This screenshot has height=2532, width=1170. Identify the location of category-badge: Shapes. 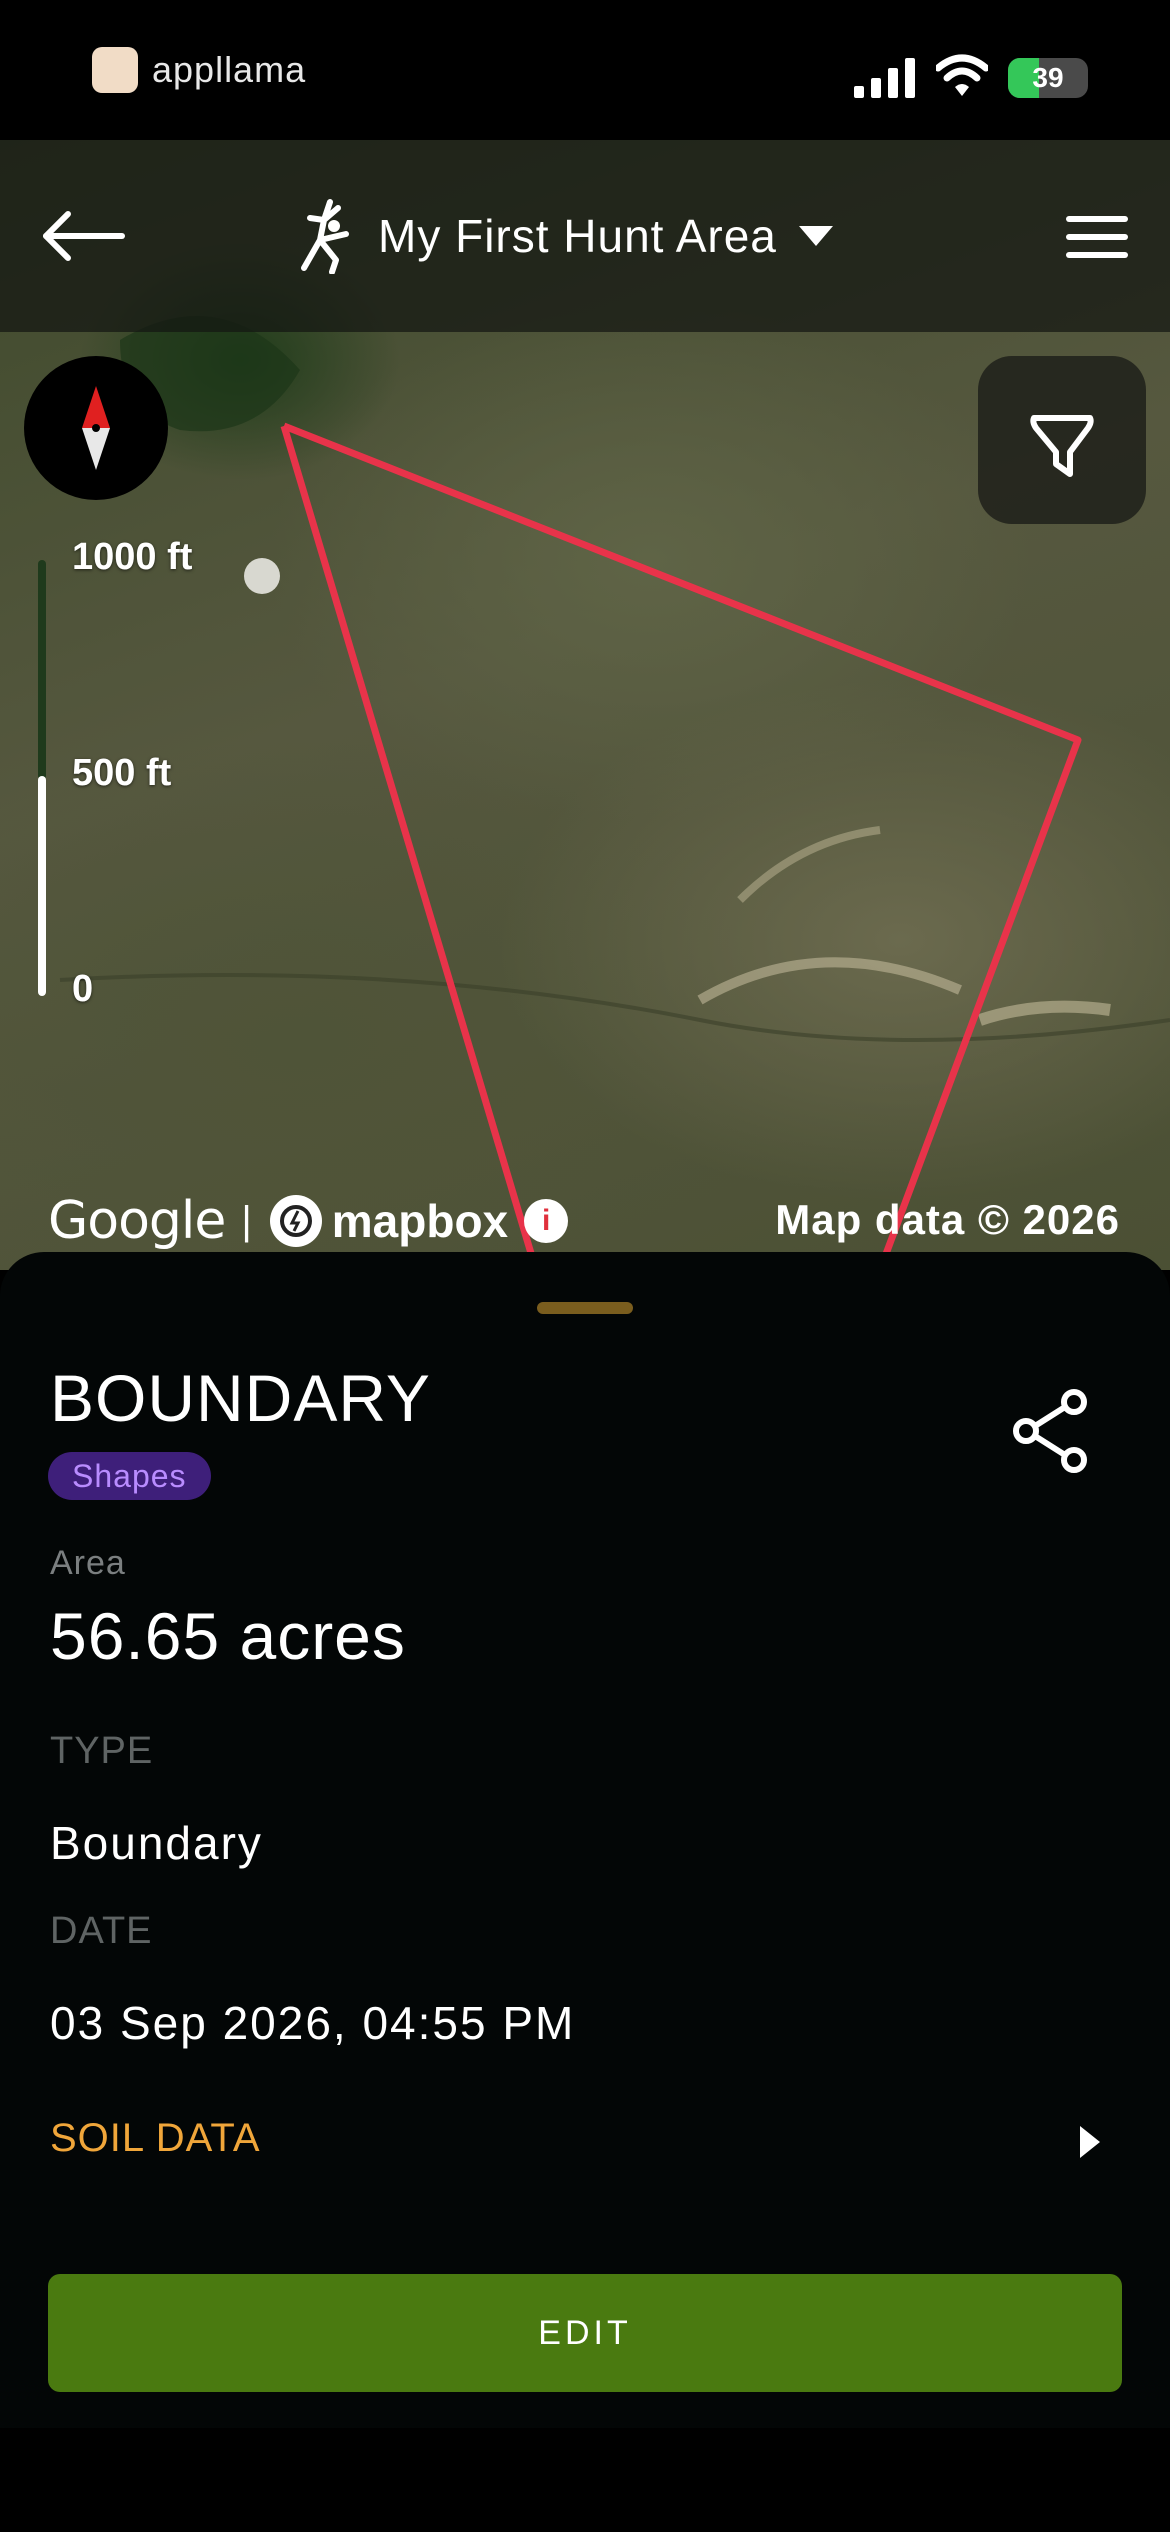
(129, 1476).